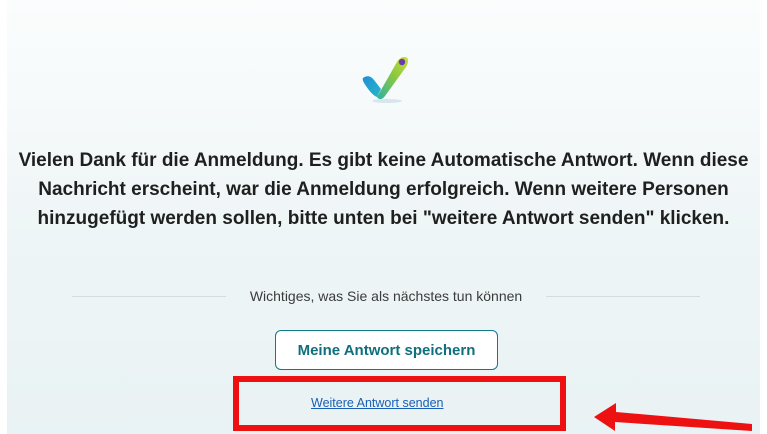  I want to click on save-response-button: Meine Antwort speichern, so click(386, 350).